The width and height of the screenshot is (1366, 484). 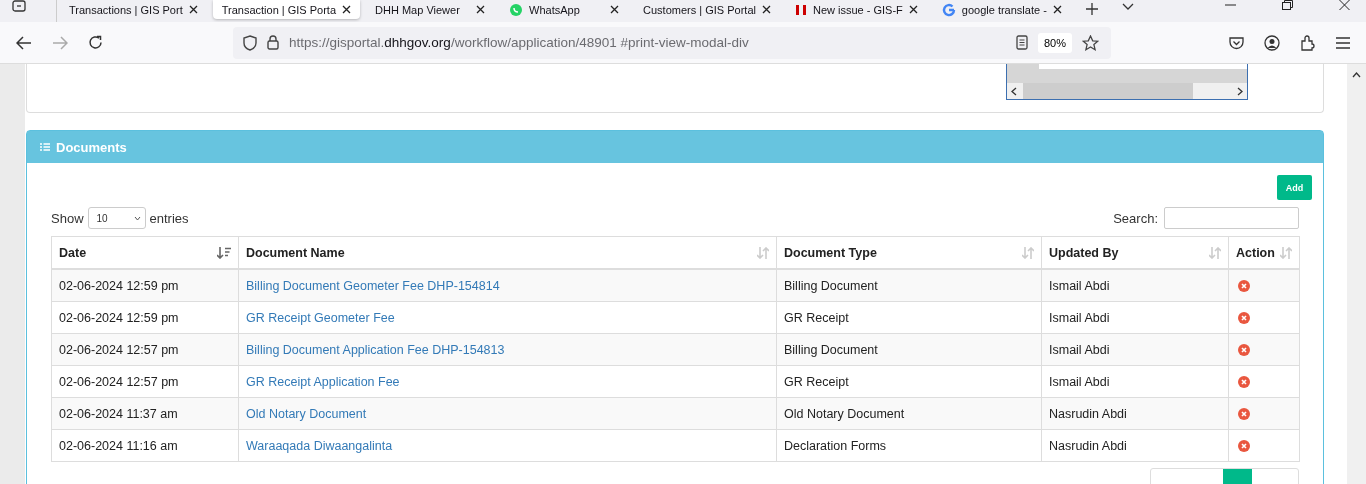 I want to click on star-icon, so click(x=1090, y=42).